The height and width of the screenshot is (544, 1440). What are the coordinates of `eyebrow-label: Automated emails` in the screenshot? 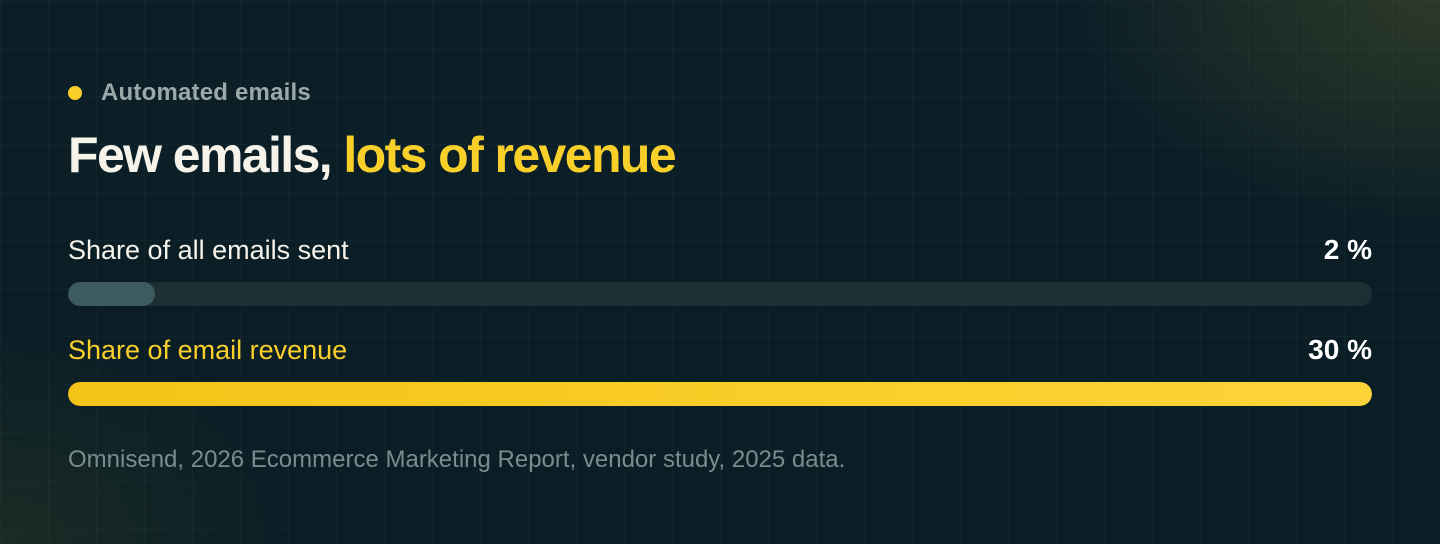 It's located at (206, 92).